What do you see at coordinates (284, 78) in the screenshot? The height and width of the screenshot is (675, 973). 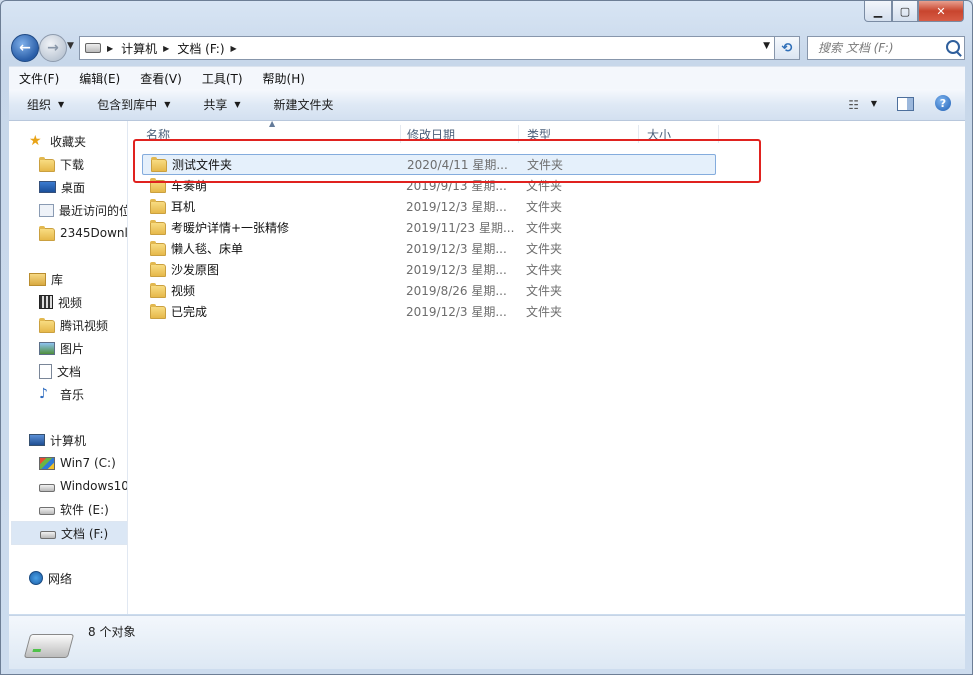 I see `menu-help: 帮助(H)` at bounding box center [284, 78].